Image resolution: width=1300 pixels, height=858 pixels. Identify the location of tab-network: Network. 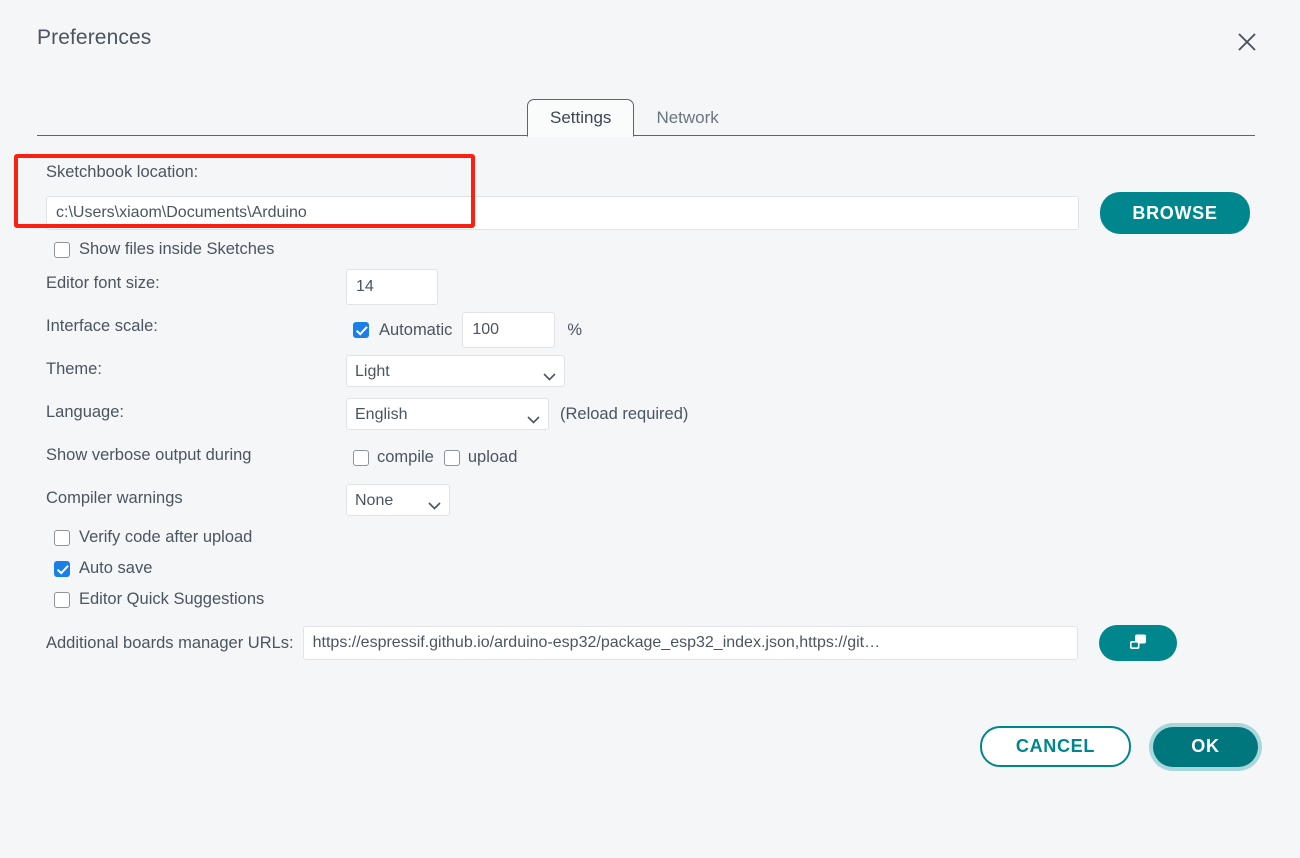
(687, 118).